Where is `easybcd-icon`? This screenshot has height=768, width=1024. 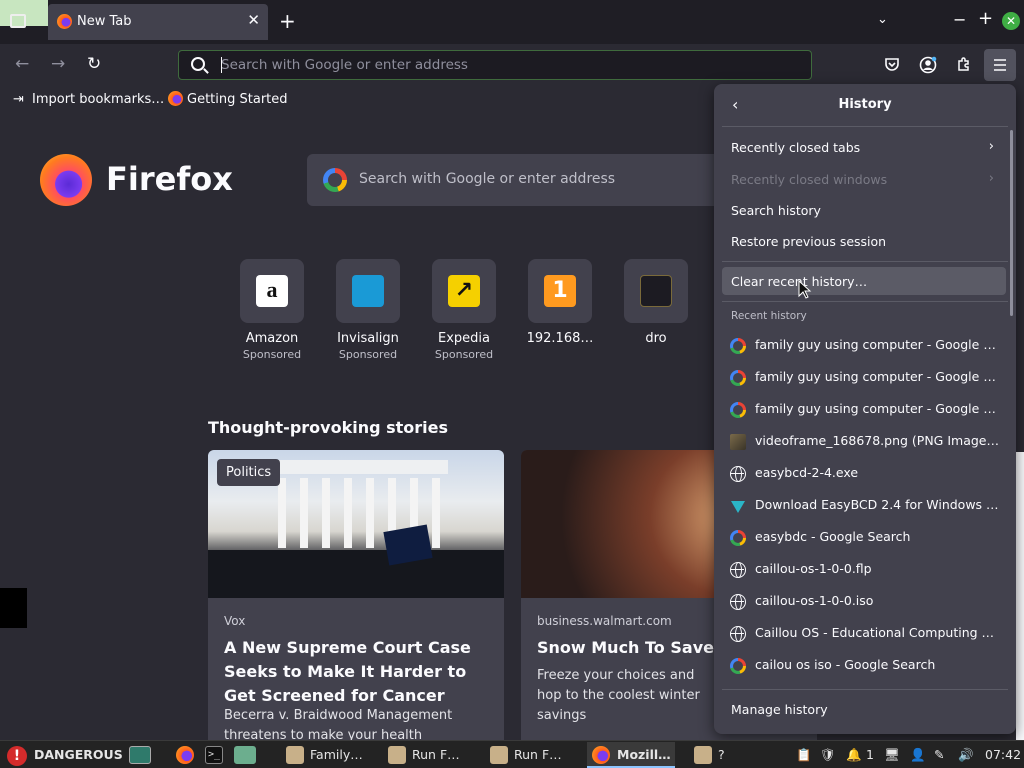
easybcd-icon is located at coordinates (738, 506).